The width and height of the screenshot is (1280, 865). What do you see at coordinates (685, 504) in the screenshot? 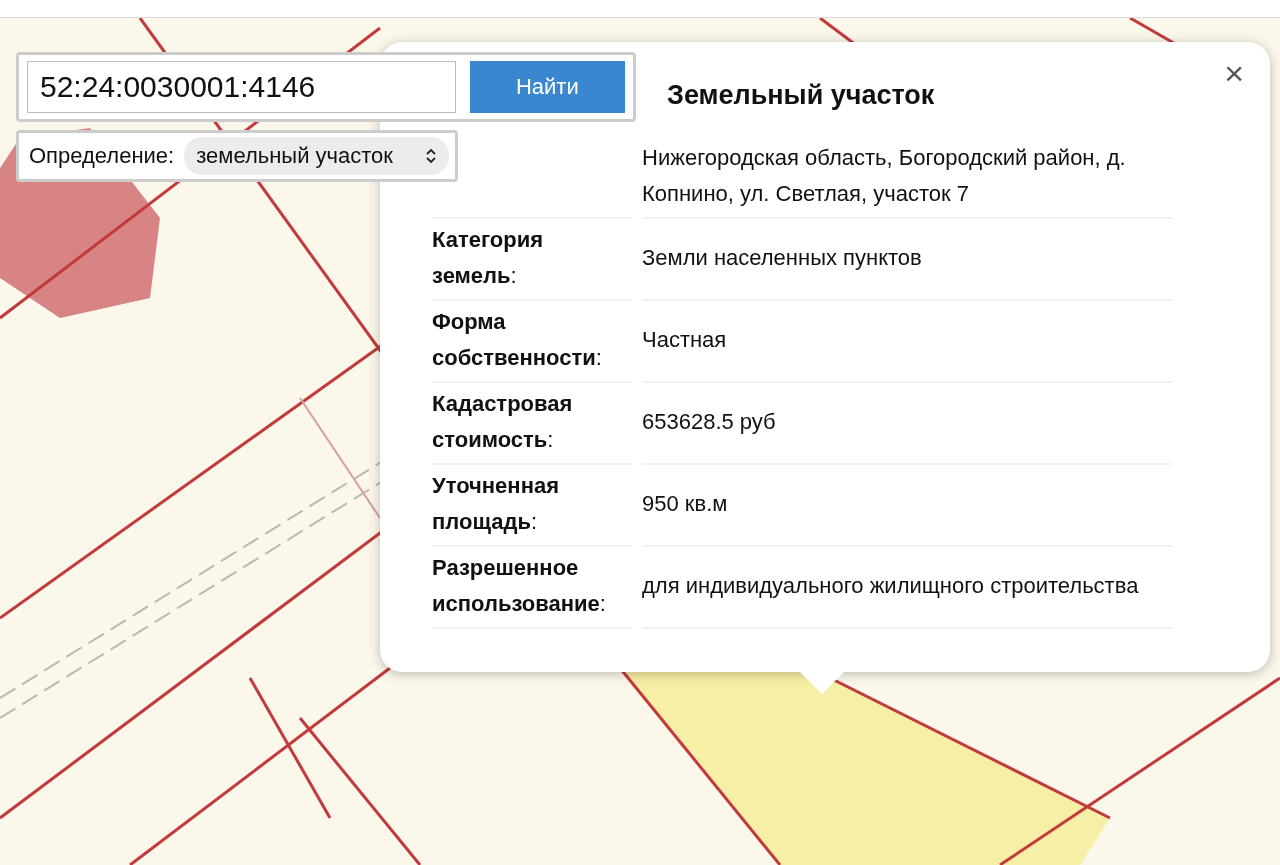
I see `field-value: 950 кв.м` at bounding box center [685, 504].